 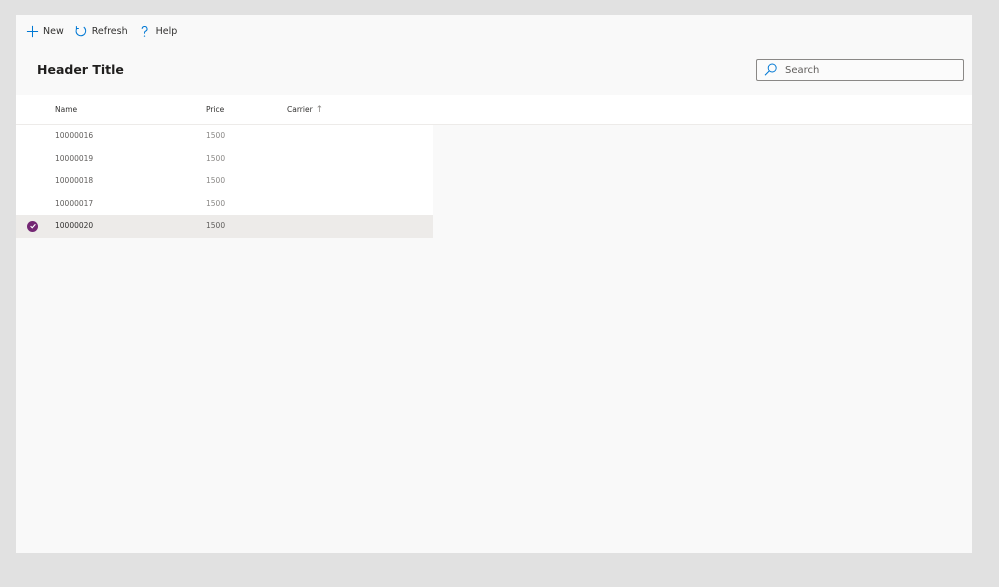 I want to click on search-icon, so click(x=771, y=70).